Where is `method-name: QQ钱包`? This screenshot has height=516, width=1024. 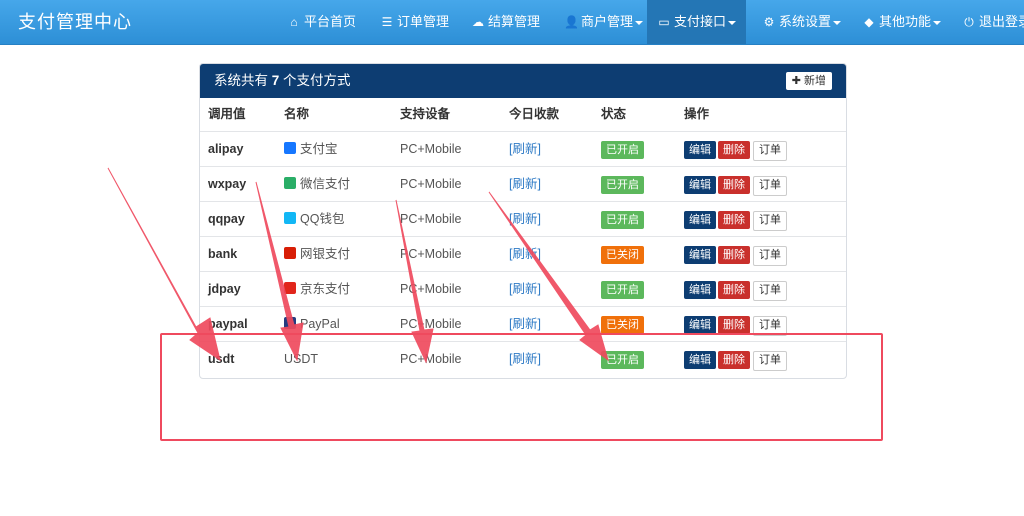 method-name: QQ钱包 is located at coordinates (314, 219).